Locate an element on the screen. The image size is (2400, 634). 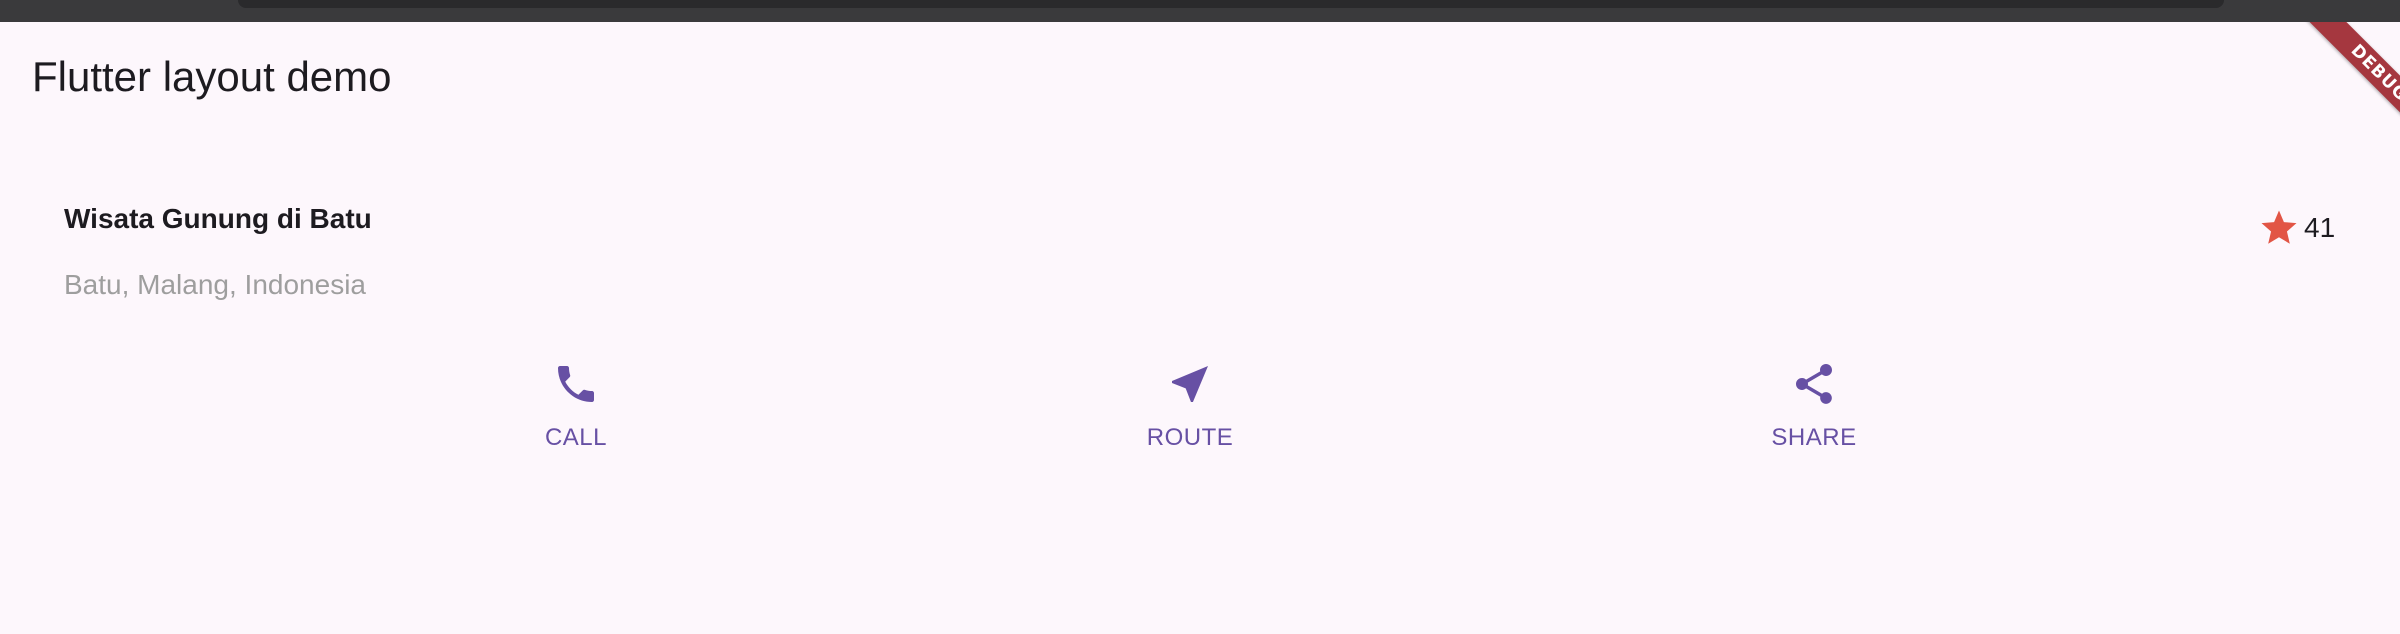
share-label: SHARE is located at coordinates (1814, 437).